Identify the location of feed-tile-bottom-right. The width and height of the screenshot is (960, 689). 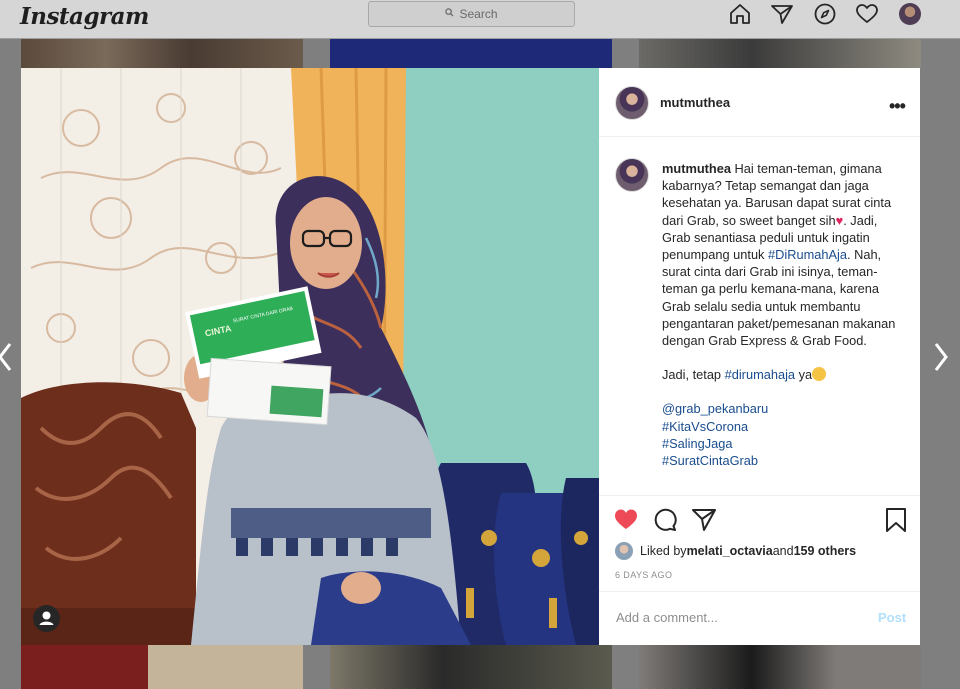
(780, 667).